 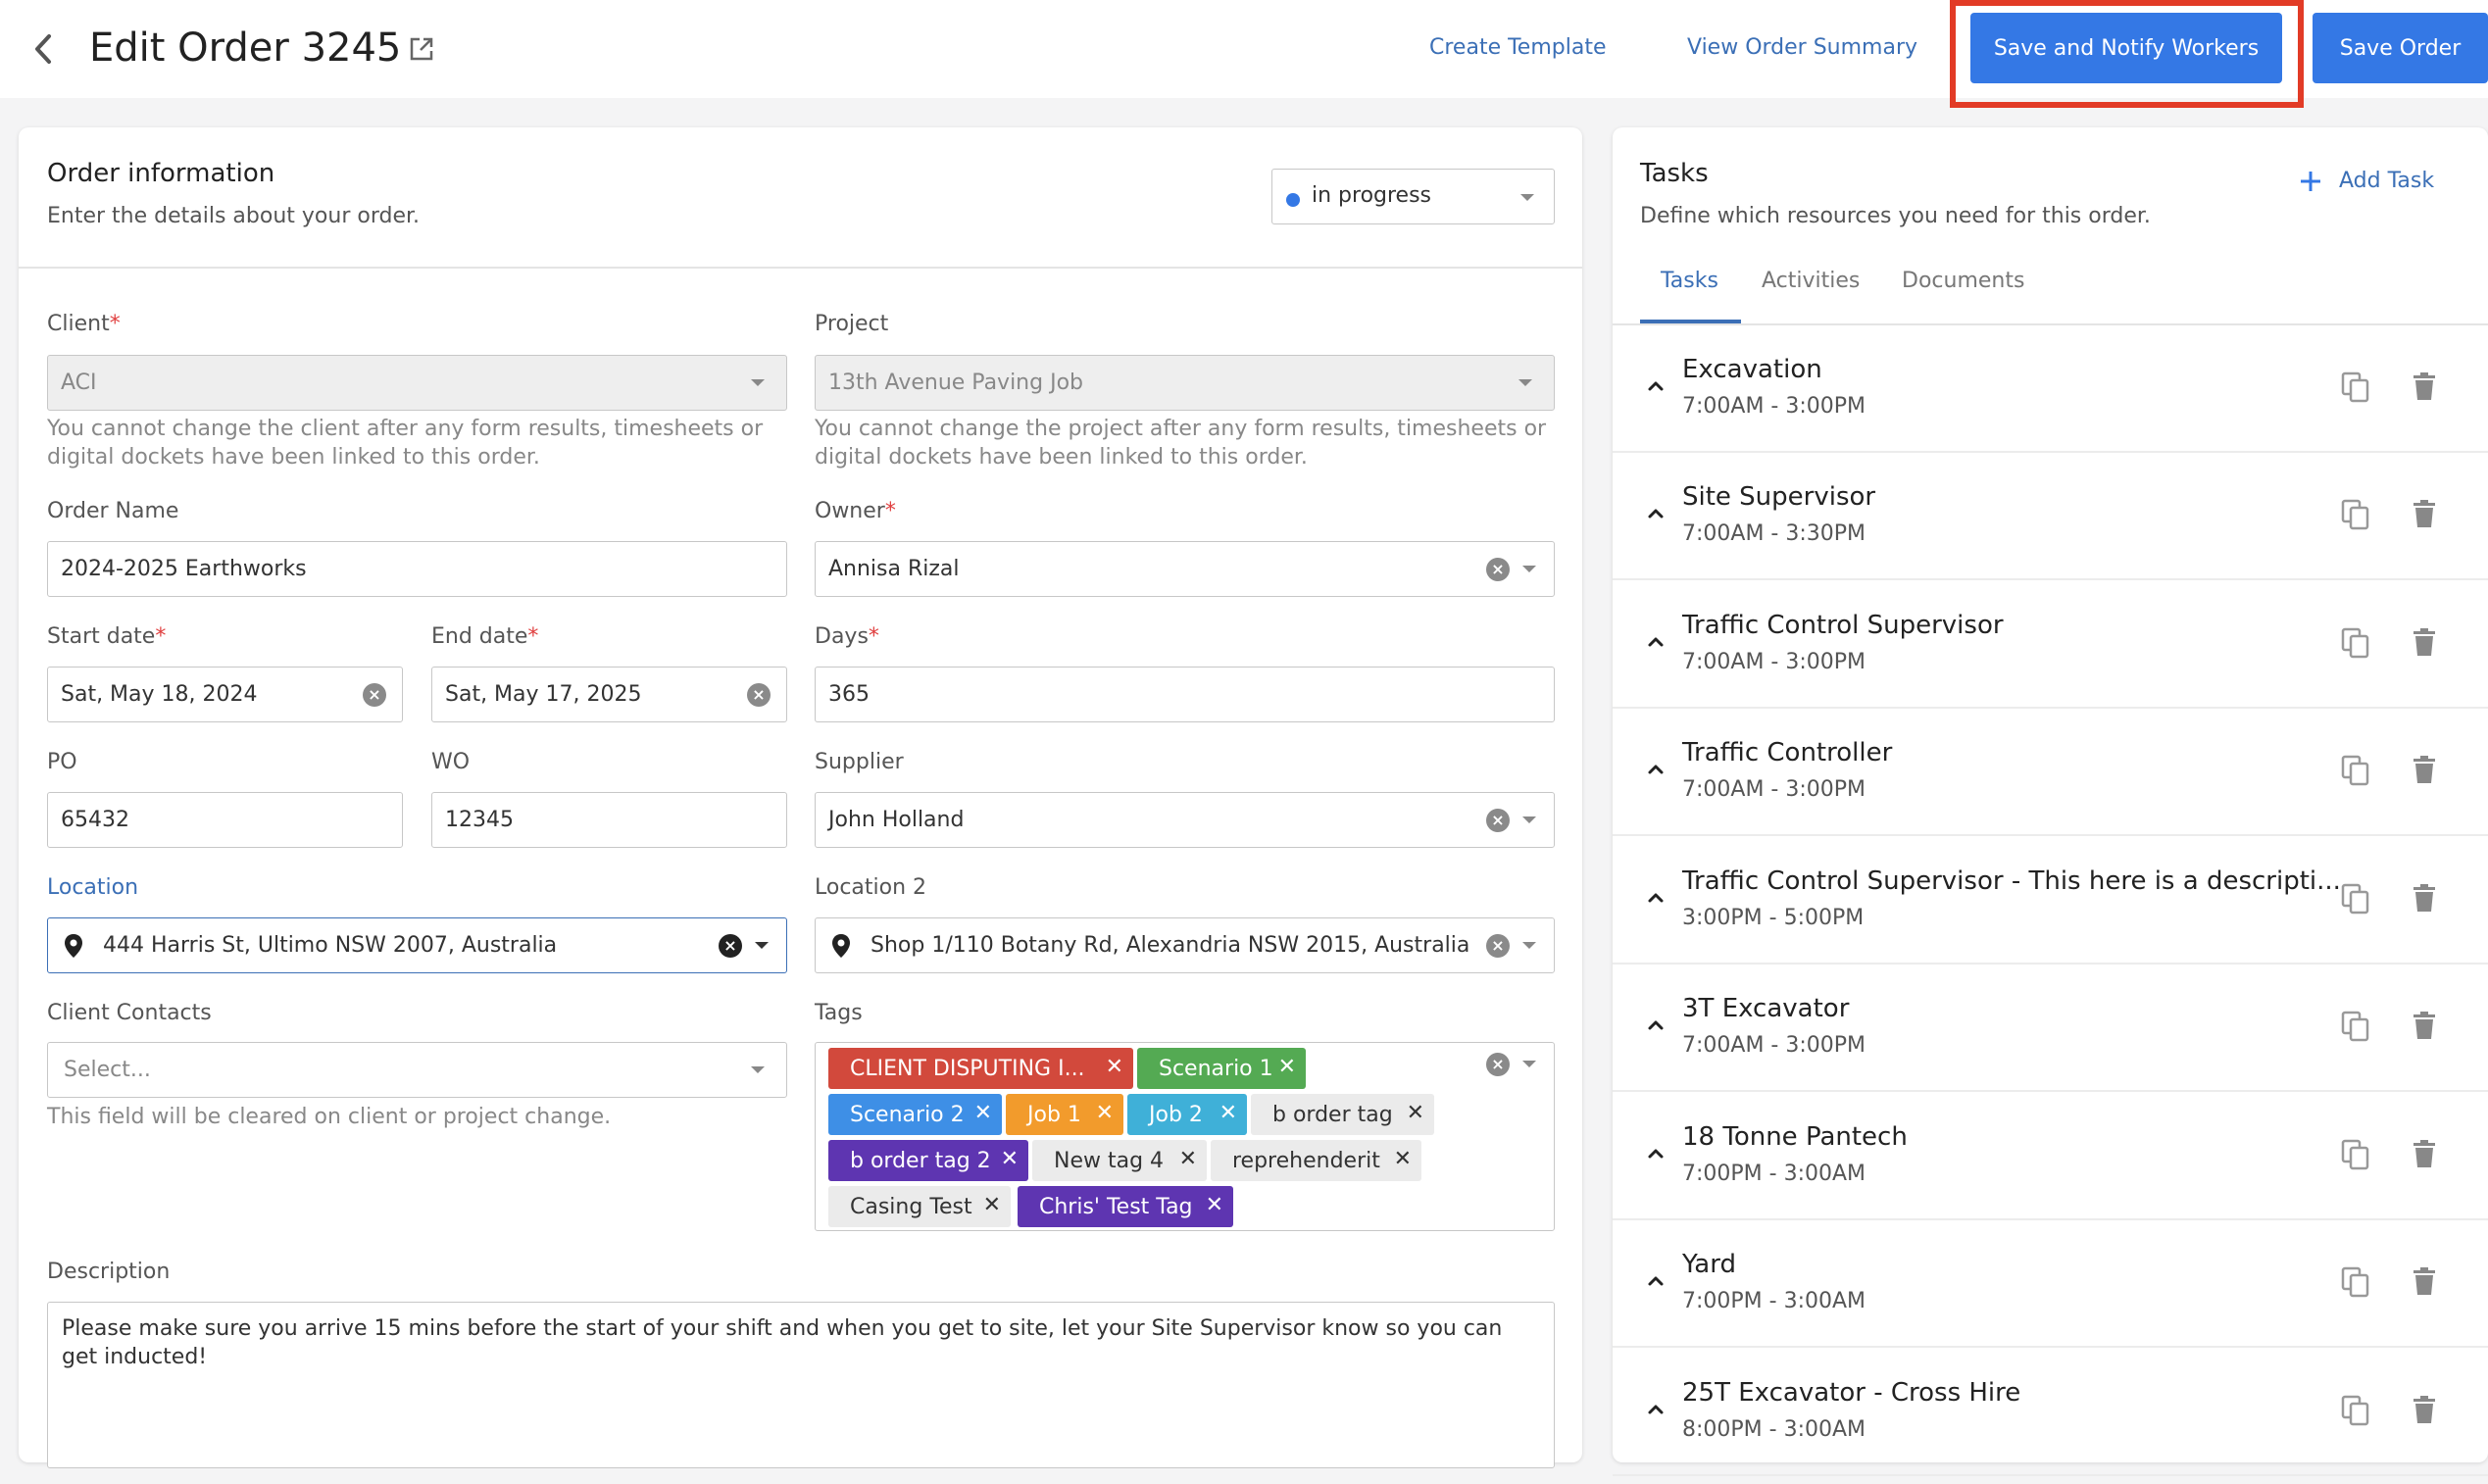 I want to click on tag-chip: Scenario 2 ✕, so click(x=915, y=1114).